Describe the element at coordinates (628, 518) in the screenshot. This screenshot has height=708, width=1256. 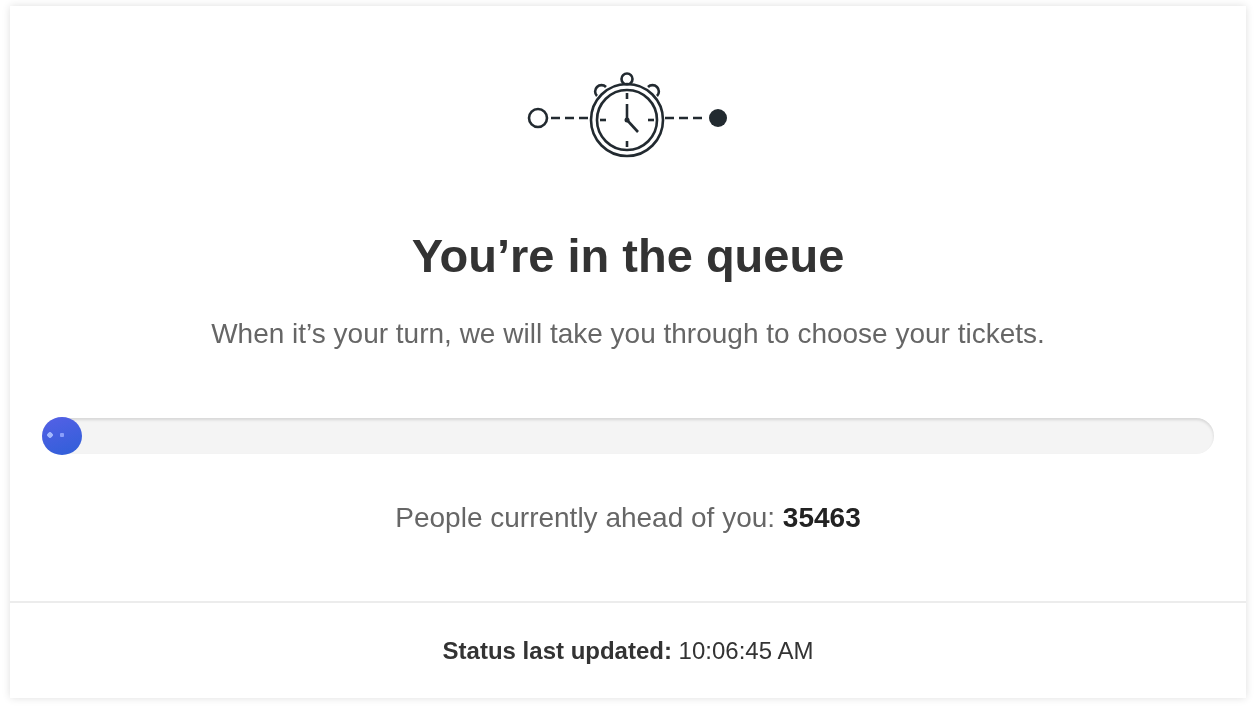
I see `queue-position-text: People currently ahead of you: 35463` at that location.